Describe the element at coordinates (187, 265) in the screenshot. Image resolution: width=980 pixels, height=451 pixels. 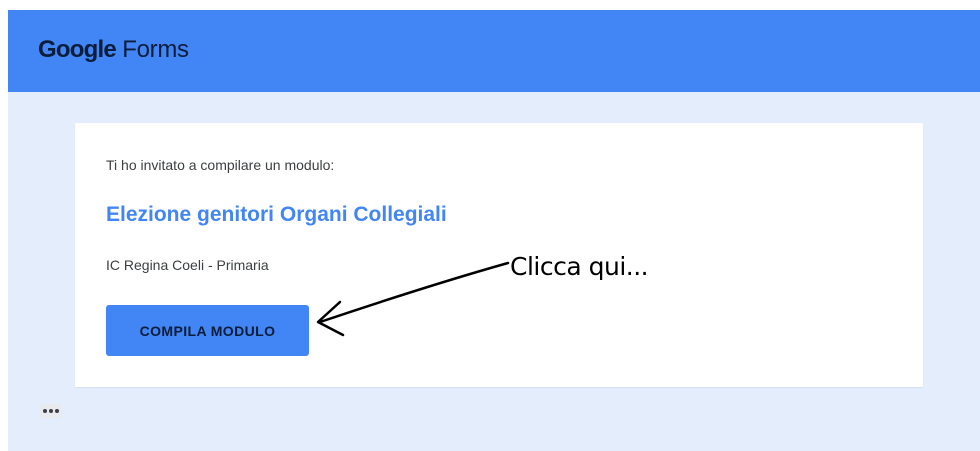
I see `organization-name: IC Regina Coeli - Primaria` at that location.